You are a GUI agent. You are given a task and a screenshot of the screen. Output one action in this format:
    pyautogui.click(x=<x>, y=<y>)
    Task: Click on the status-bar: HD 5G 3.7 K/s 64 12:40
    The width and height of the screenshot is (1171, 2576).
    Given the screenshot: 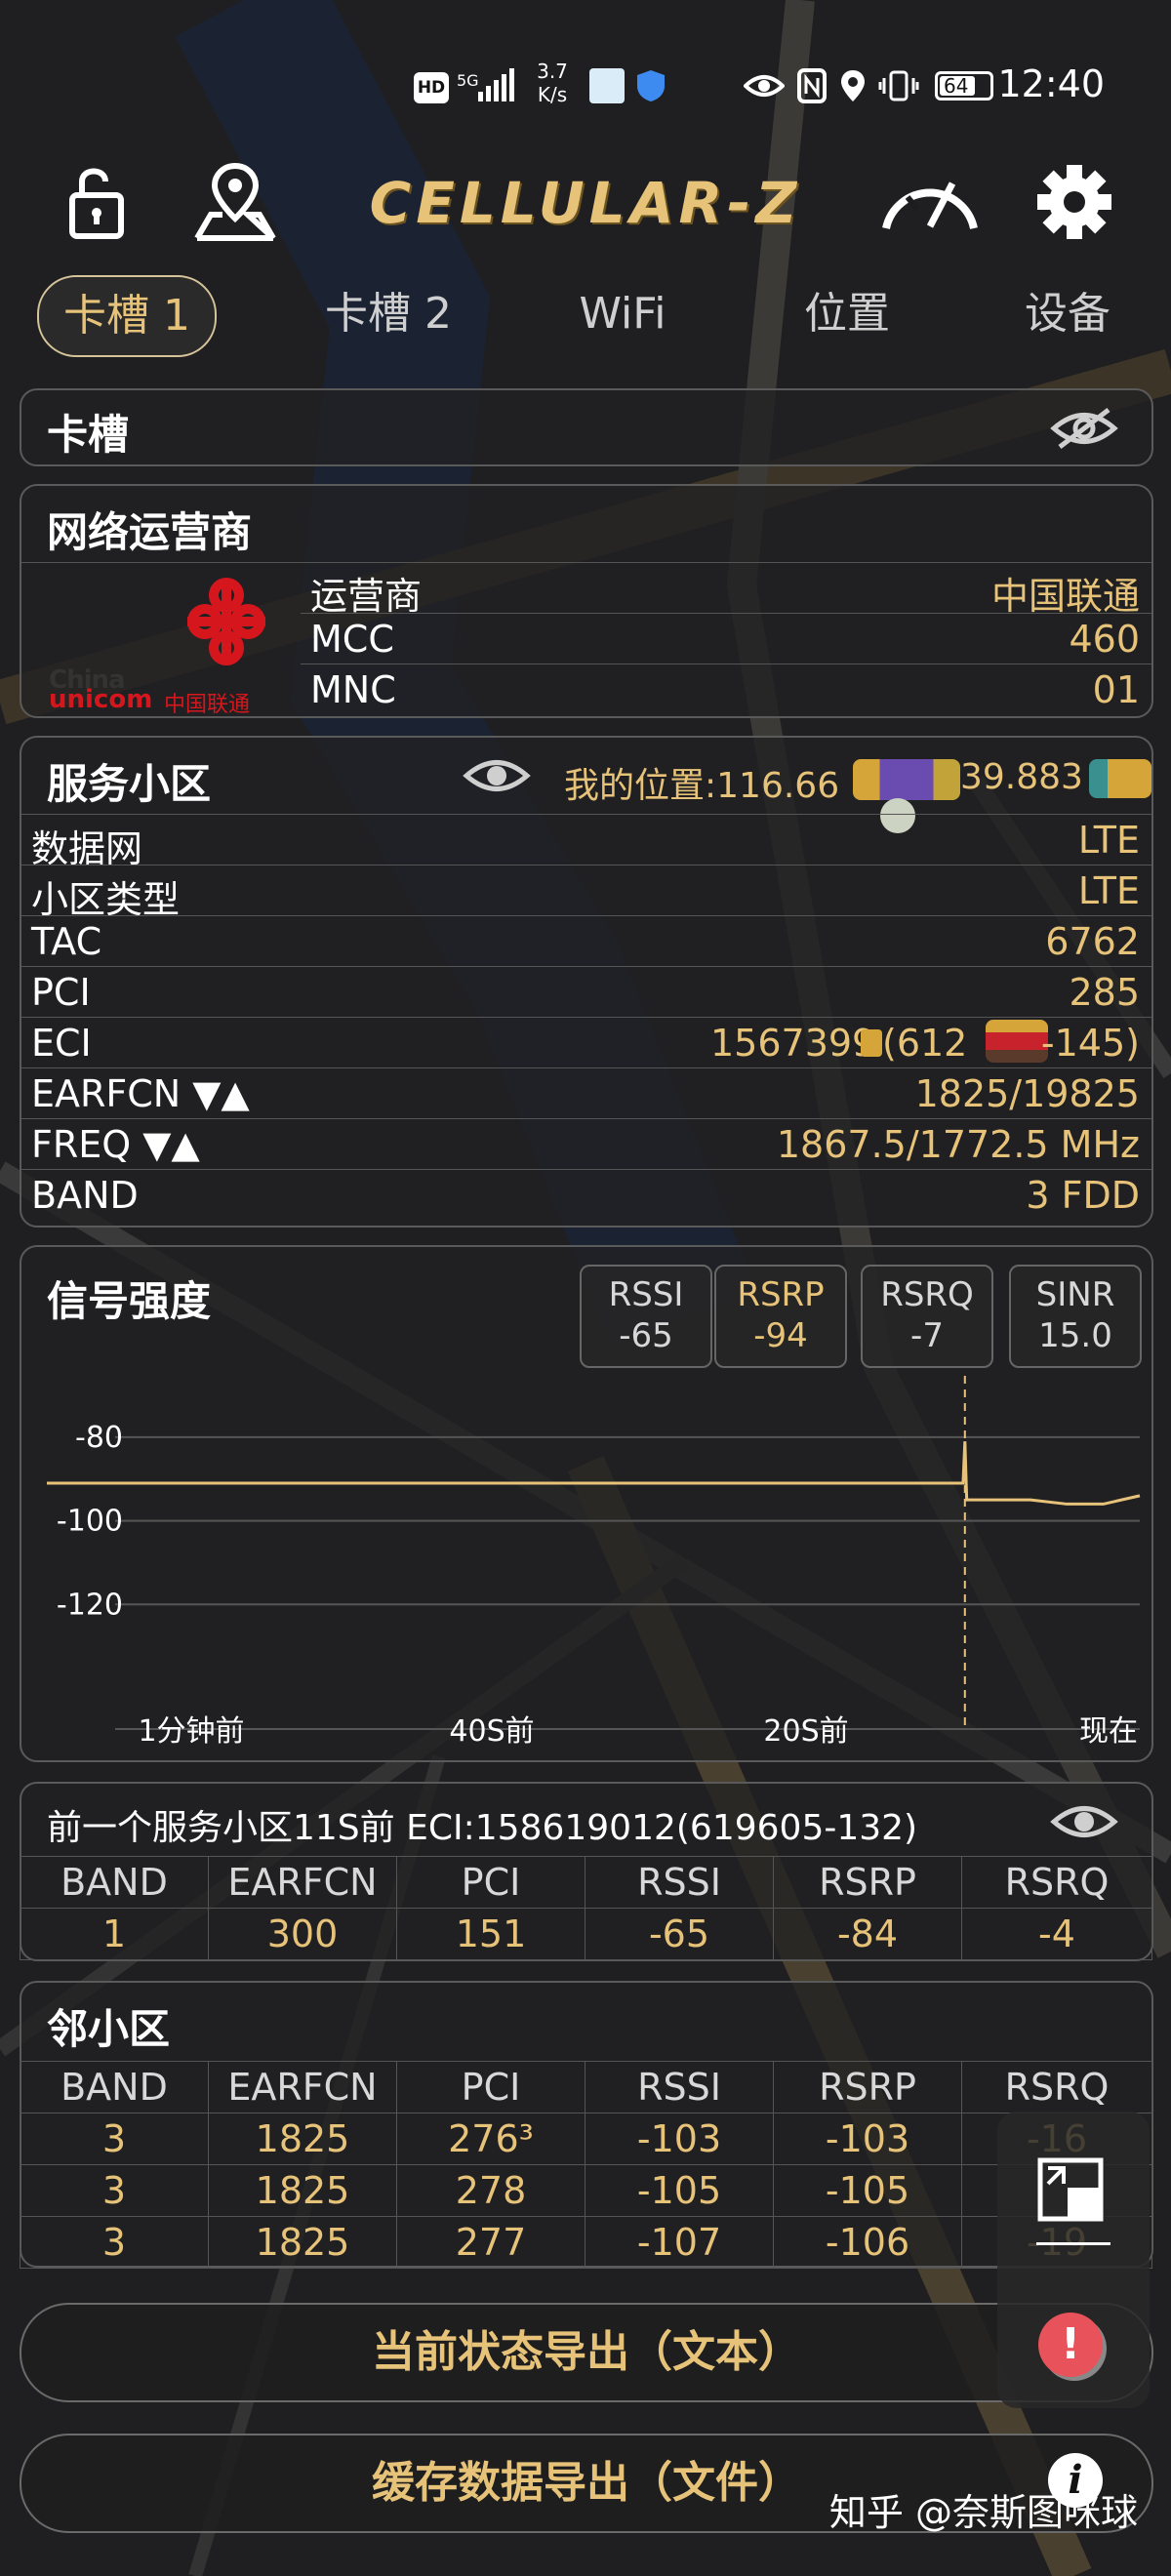 What is the action you would take?
    pyautogui.click(x=585, y=88)
    